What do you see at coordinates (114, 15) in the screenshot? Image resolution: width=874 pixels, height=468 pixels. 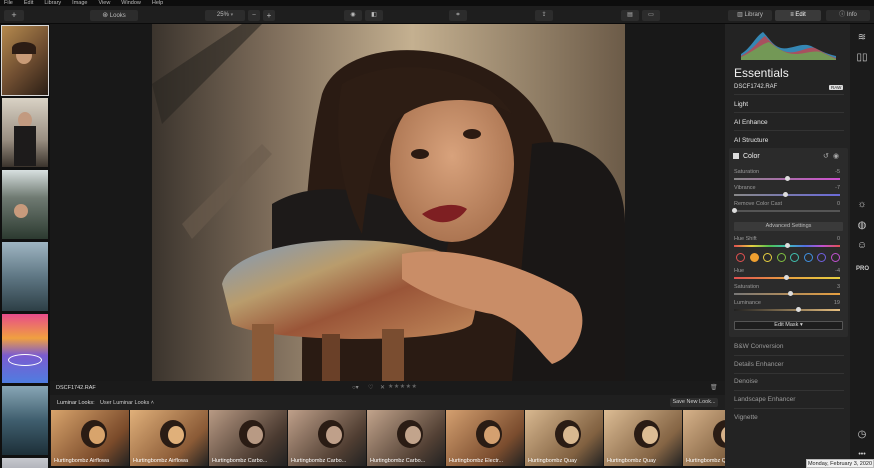 I see `looks-button: ⊛ Looks` at bounding box center [114, 15].